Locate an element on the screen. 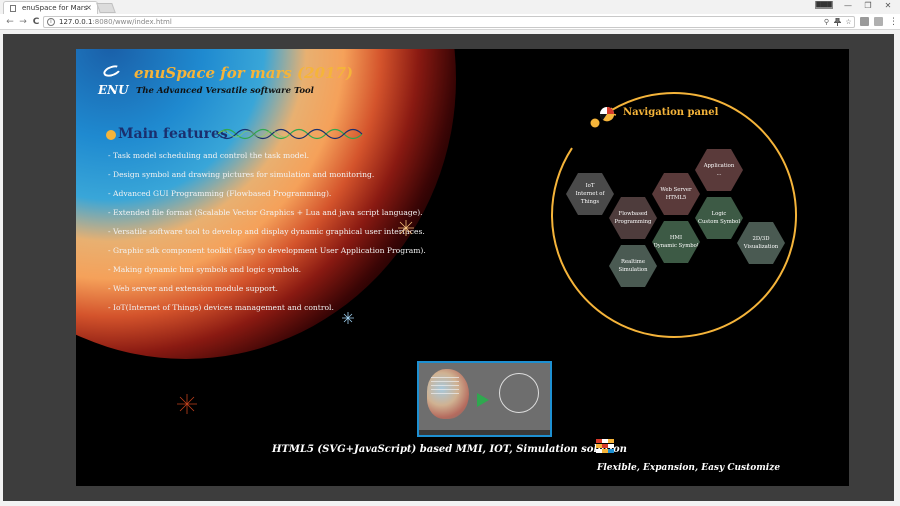  forward-icon: → is located at coordinates (23, 22).